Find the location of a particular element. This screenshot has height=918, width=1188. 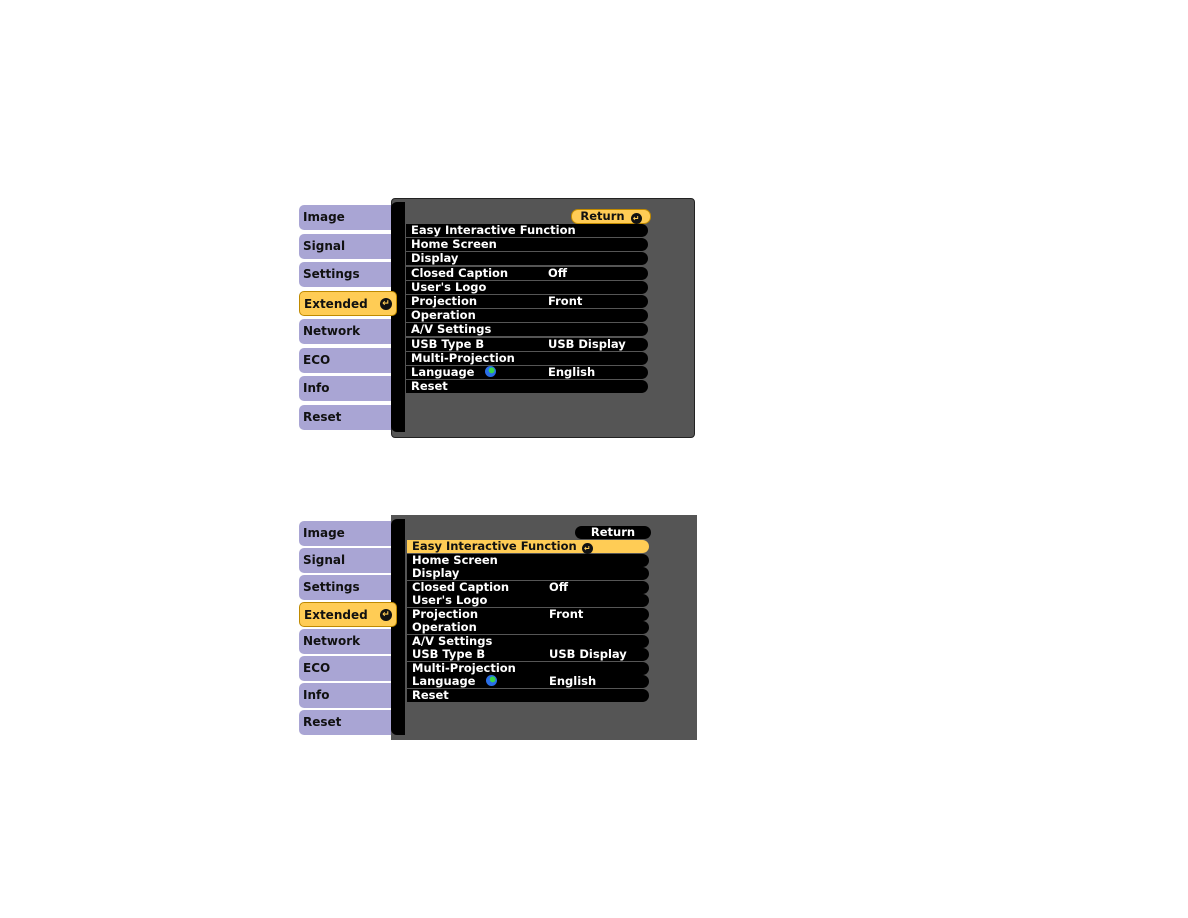

menu-item-easy-interactive-function: Easy Interactive Function is located at coordinates (527, 230).